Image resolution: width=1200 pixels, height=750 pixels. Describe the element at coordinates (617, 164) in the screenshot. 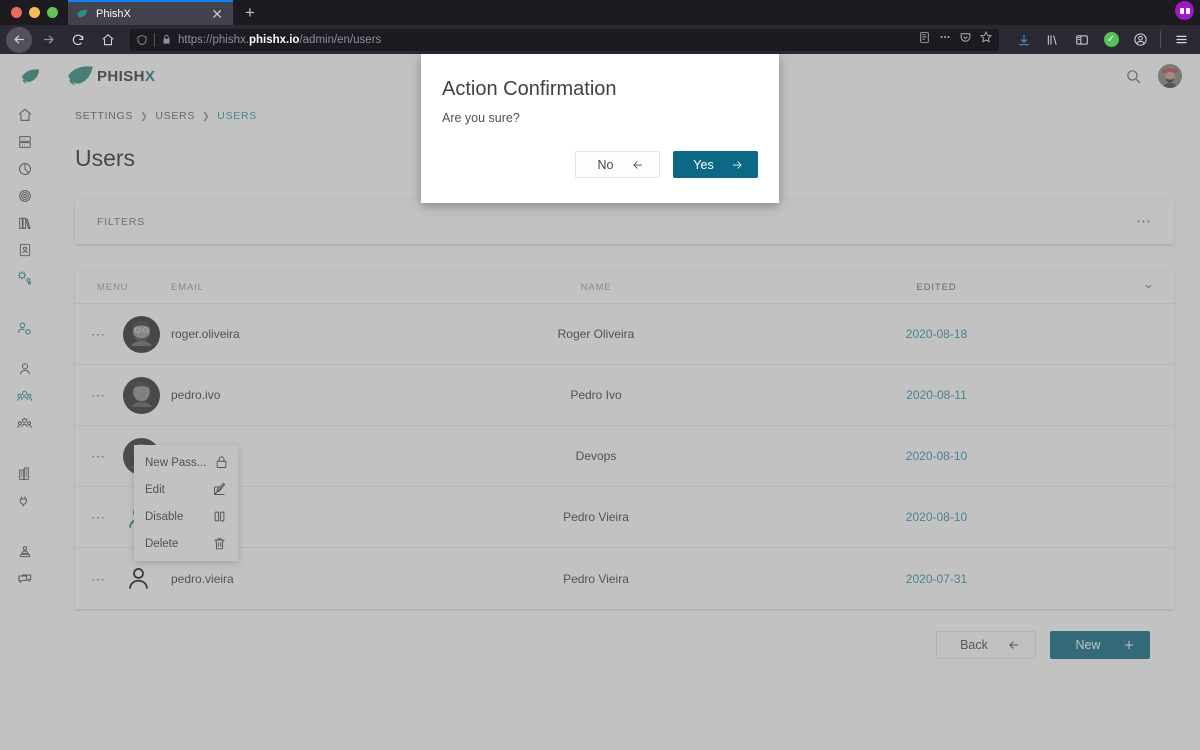

I see `no-button: No` at that location.